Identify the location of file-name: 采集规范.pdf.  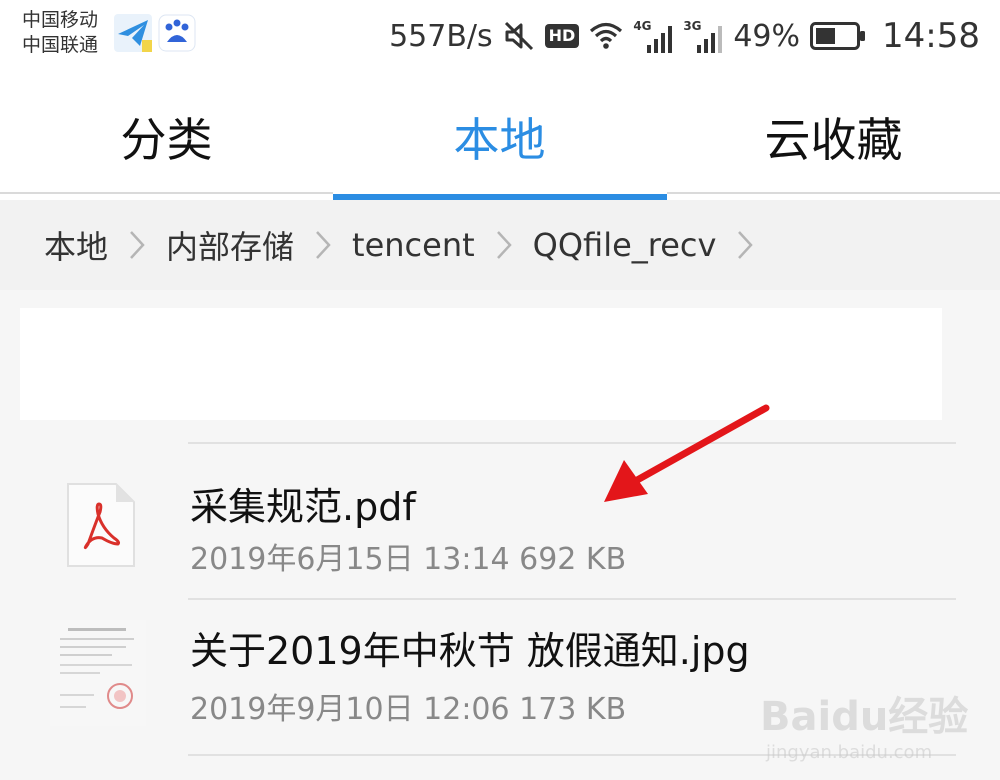
(303, 507).